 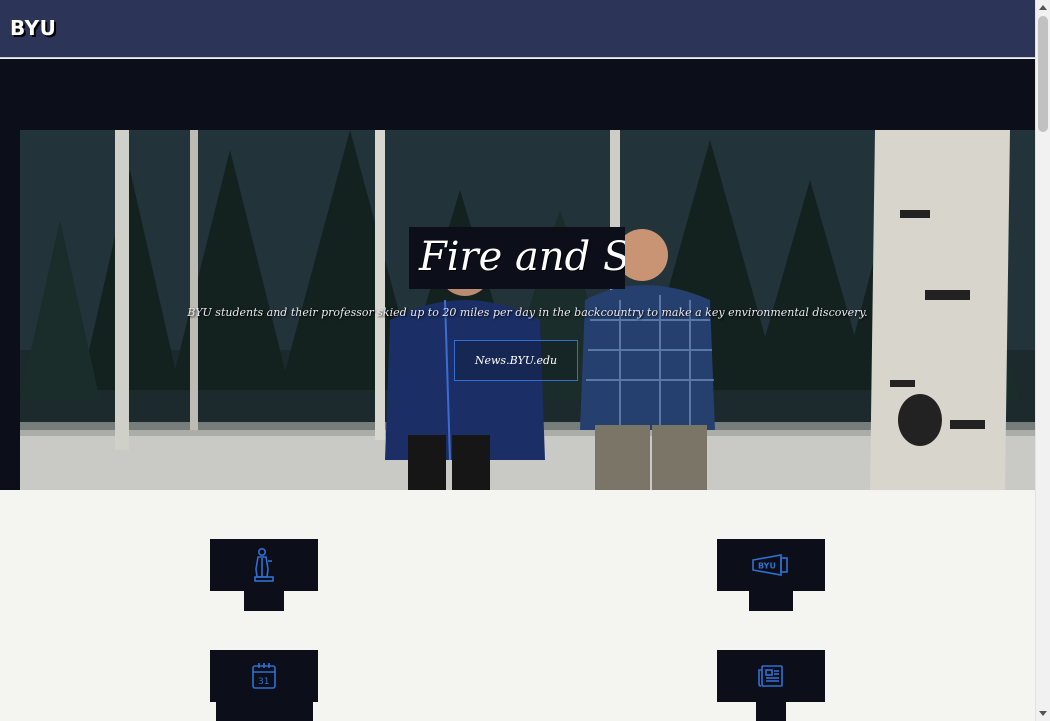 I want to click on scroll-up-arrow-icon, so click(x=1043, y=7).